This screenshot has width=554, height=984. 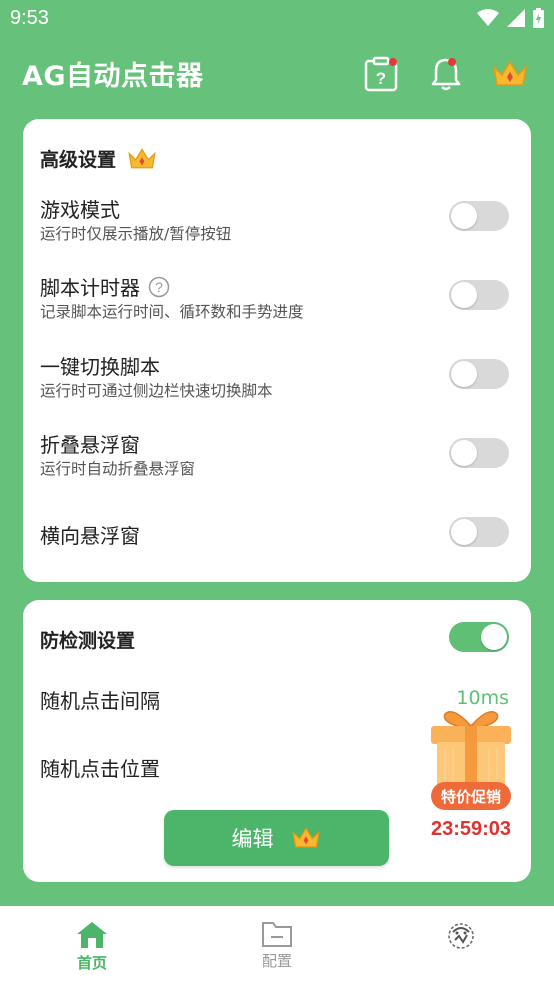 What do you see at coordinates (277, 19) in the screenshot?
I see `status-bar: 9:53` at bounding box center [277, 19].